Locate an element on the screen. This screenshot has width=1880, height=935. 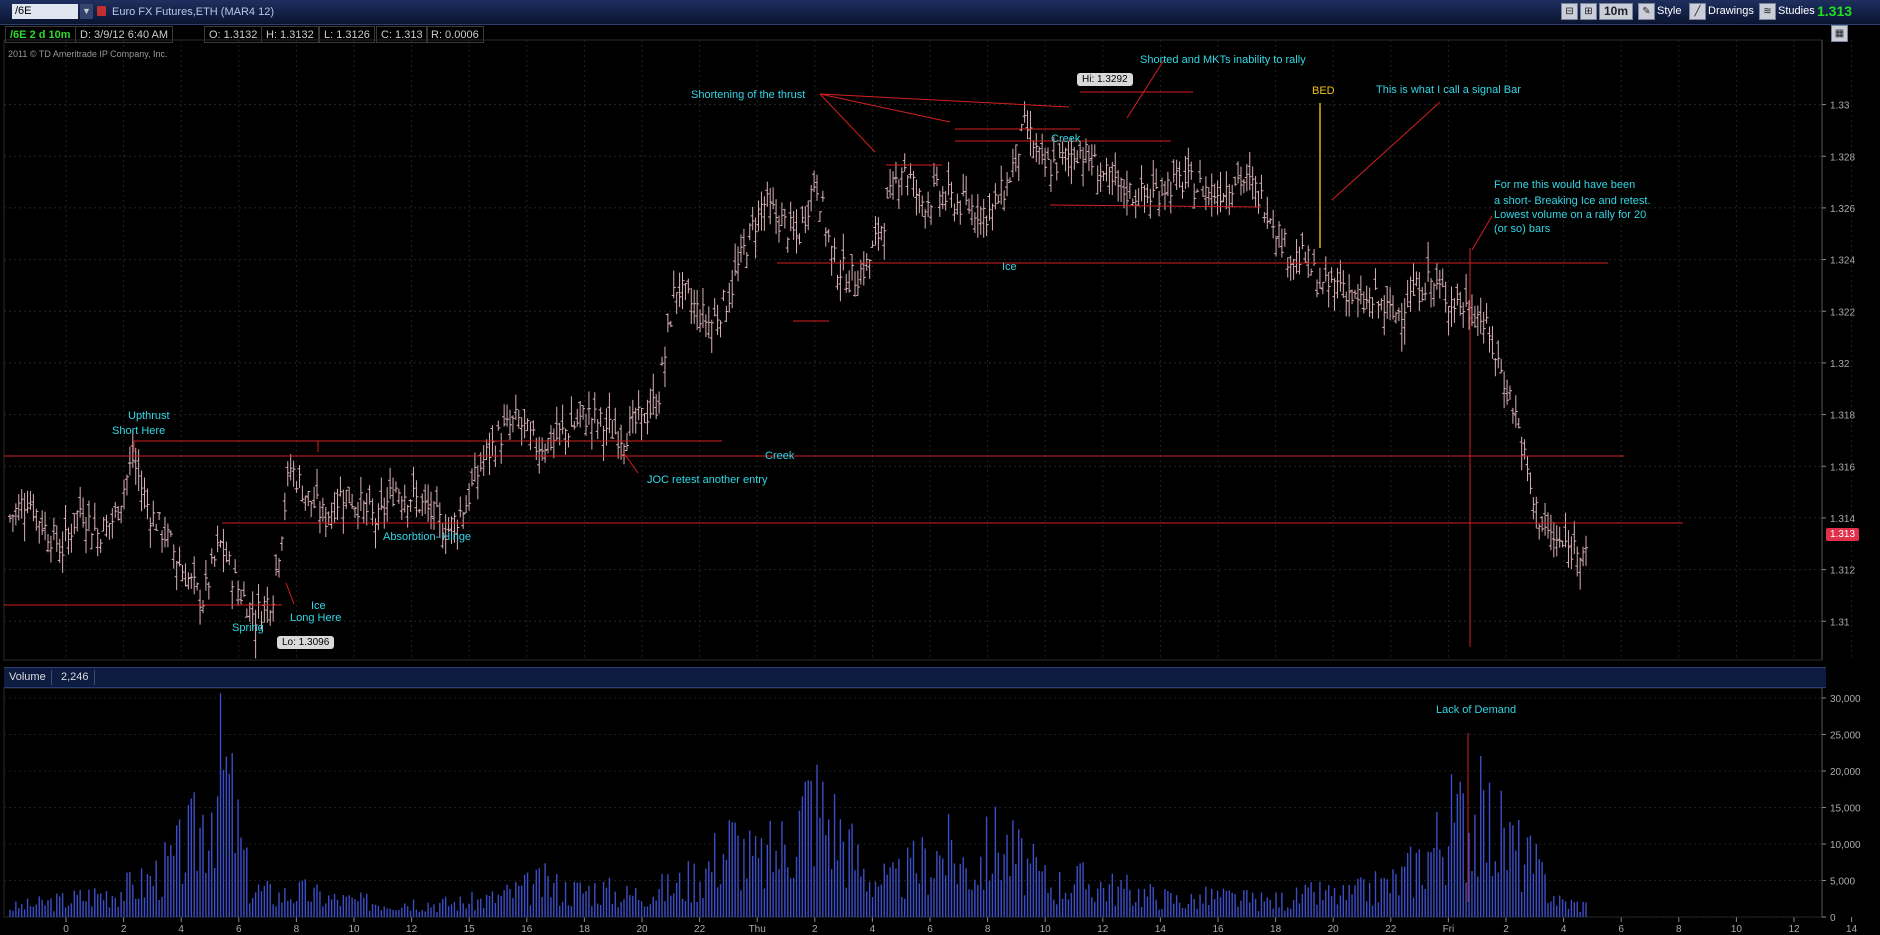
x-tick-label: 0 is located at coordinates (66, 929).